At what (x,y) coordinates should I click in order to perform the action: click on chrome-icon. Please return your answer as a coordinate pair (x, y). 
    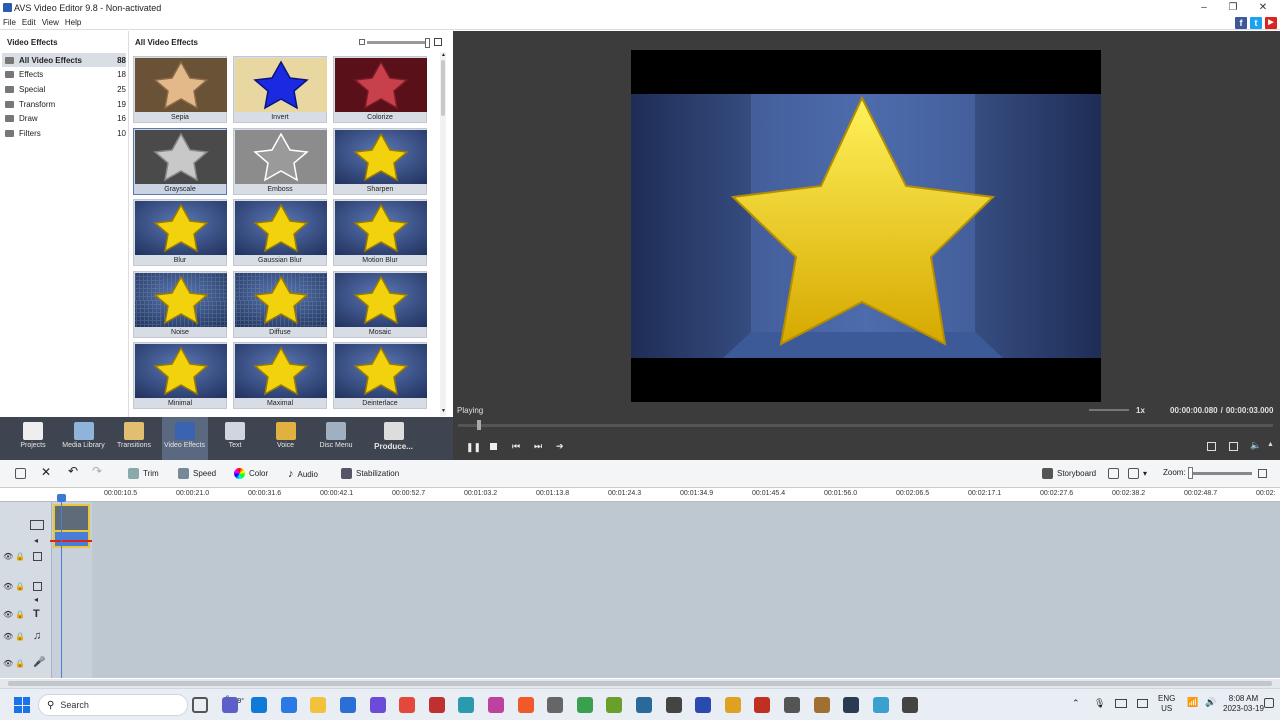
    Looking at the image, I should click on (407, 705).